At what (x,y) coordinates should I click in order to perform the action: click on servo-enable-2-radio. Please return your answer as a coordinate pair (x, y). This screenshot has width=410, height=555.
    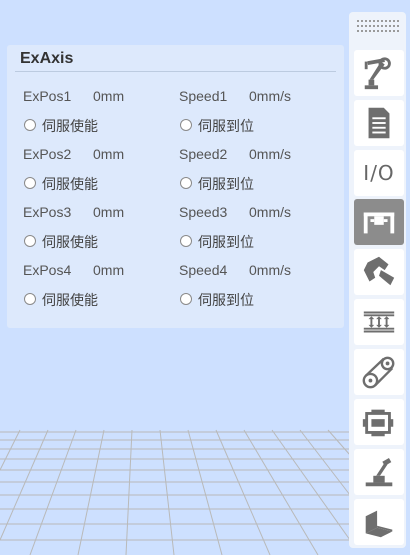
    Looking at the image, I should click on (30, 183).